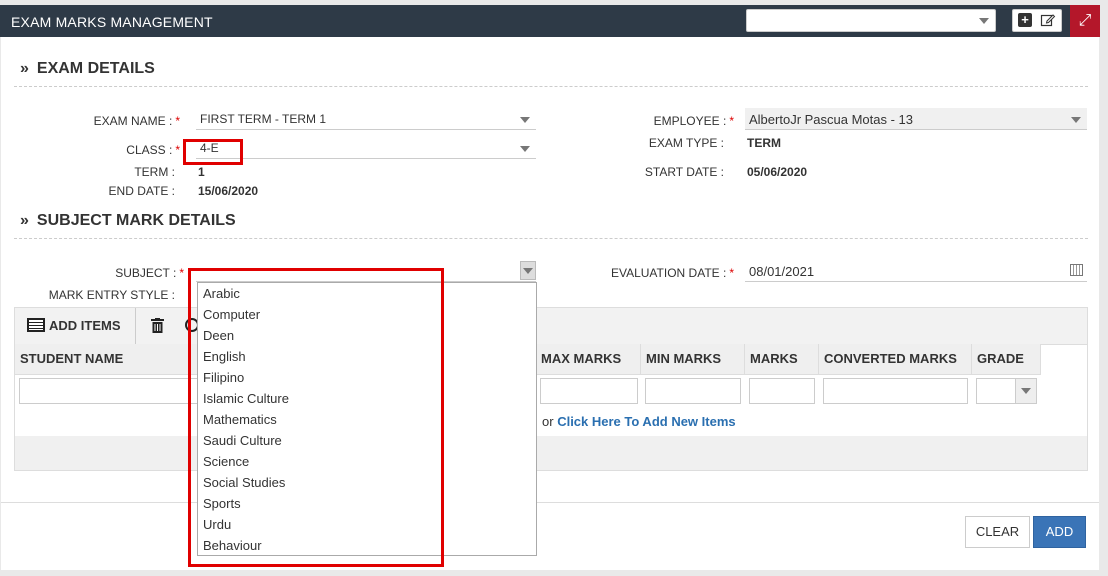  Describe the element at coordinates (548, 421) in the screenshot. I see `or-text: or` at that location.